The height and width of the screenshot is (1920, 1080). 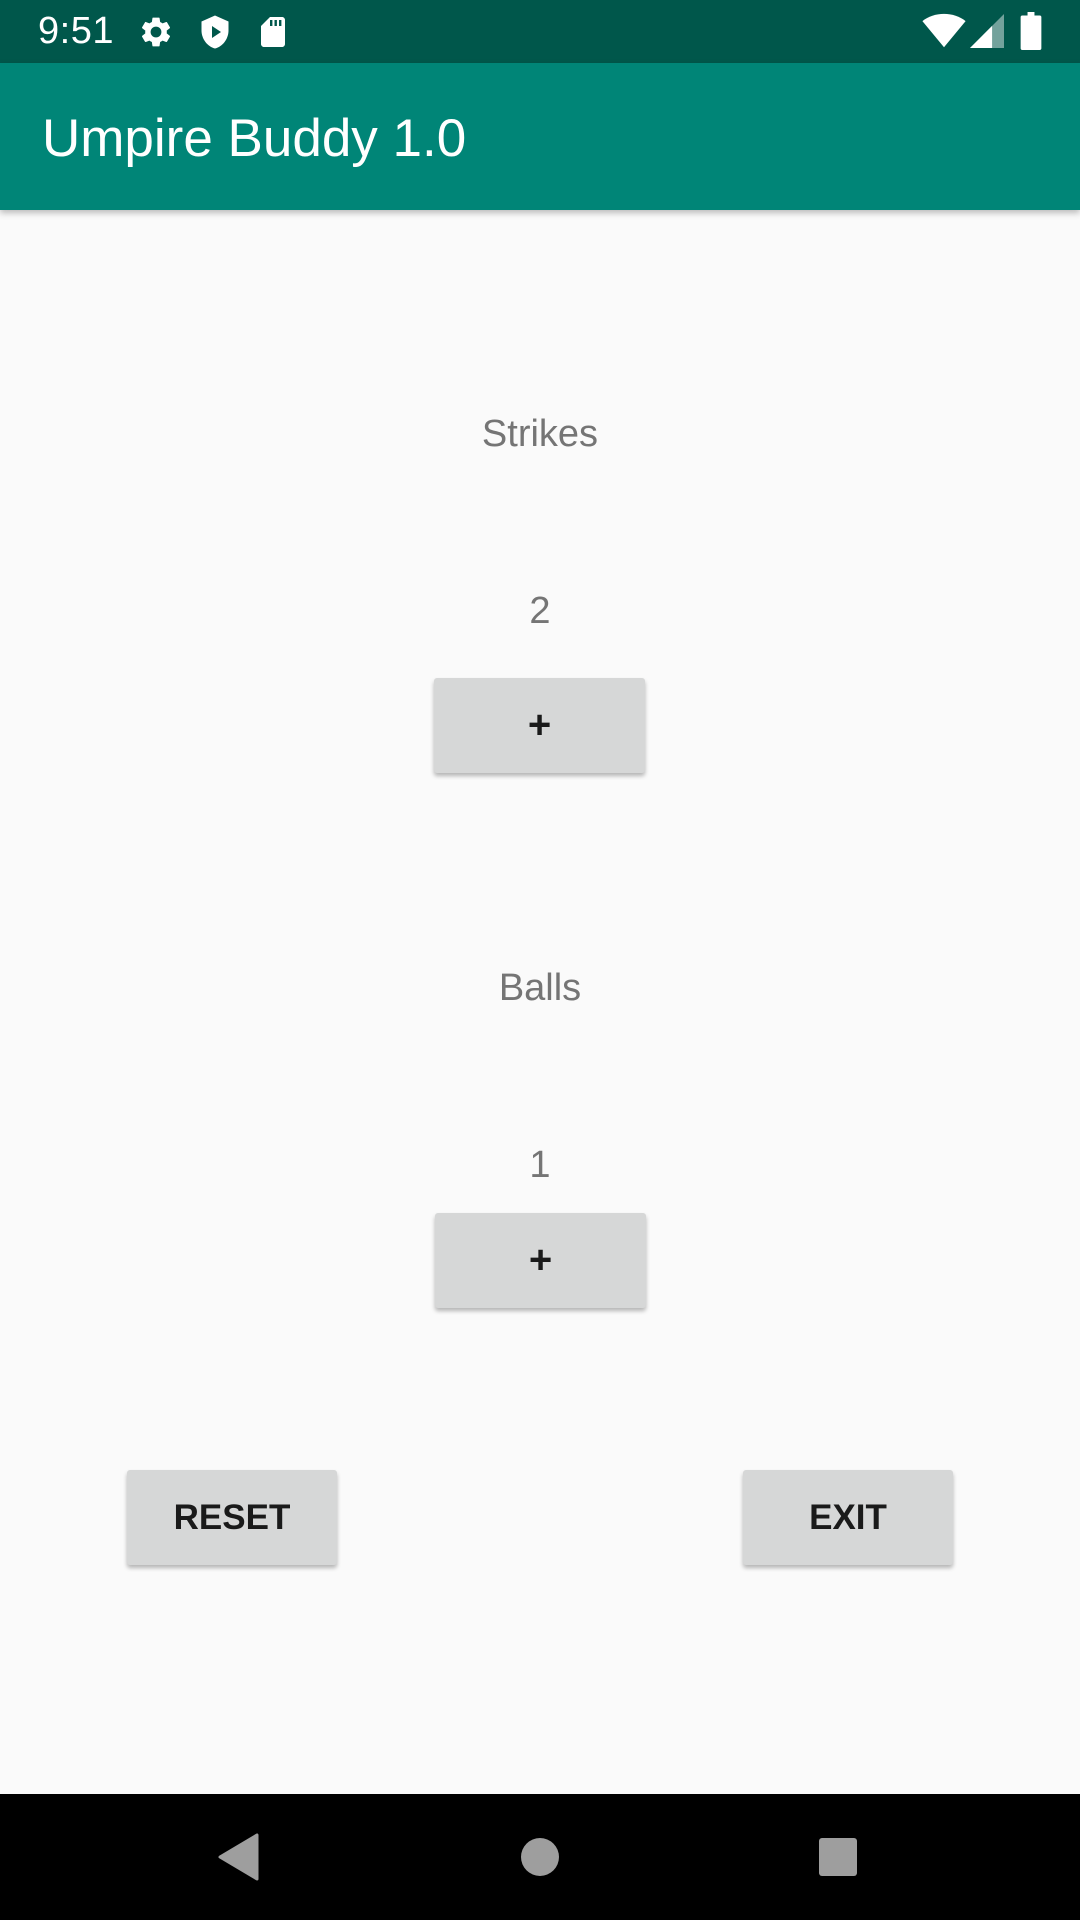 I want to click on strikes-increment-button: +, so click(x=539, y=725).